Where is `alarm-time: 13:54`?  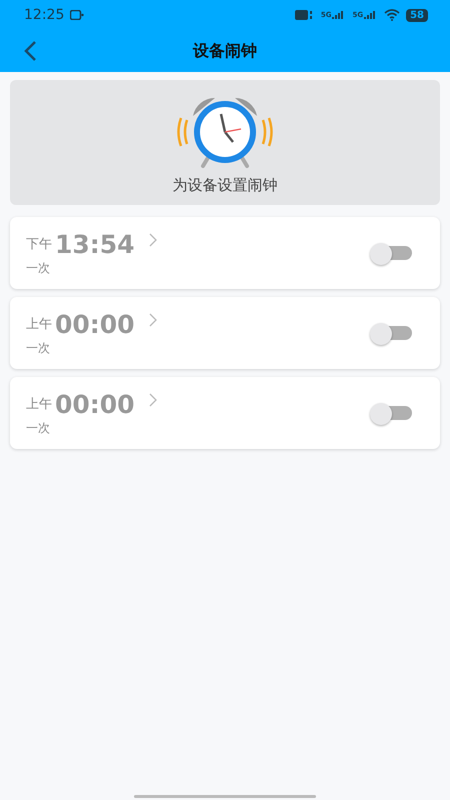
alarm-time: 13:54 is located at coordinates (95, 244).